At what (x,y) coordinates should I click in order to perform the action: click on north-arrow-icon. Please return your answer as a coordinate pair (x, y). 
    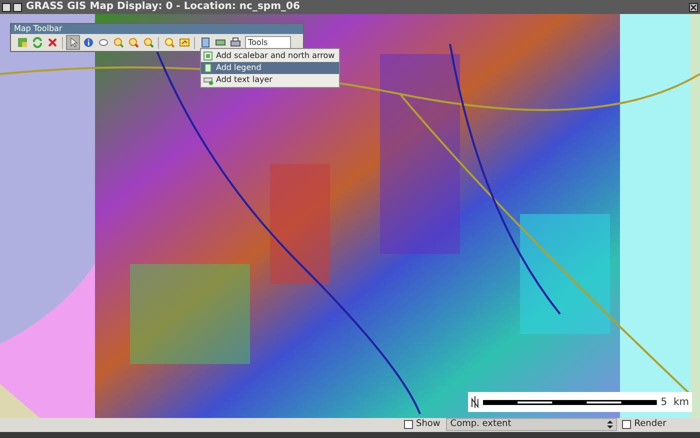
    Looking at the image, I should click on (475, 402).